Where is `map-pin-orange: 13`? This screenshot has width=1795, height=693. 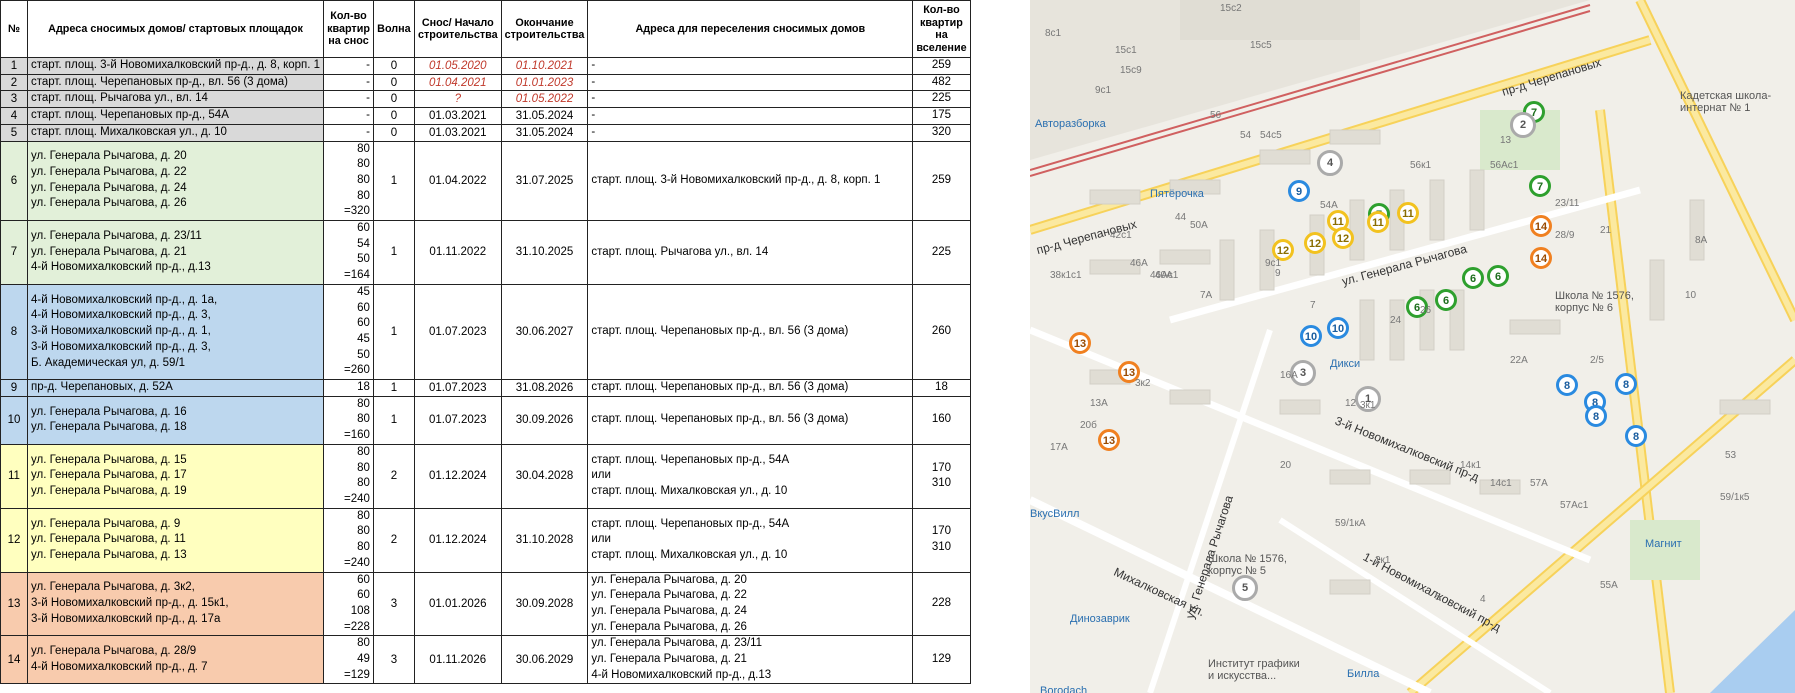
map-pin-orange: 13 is located at coordinates (1080, 343).